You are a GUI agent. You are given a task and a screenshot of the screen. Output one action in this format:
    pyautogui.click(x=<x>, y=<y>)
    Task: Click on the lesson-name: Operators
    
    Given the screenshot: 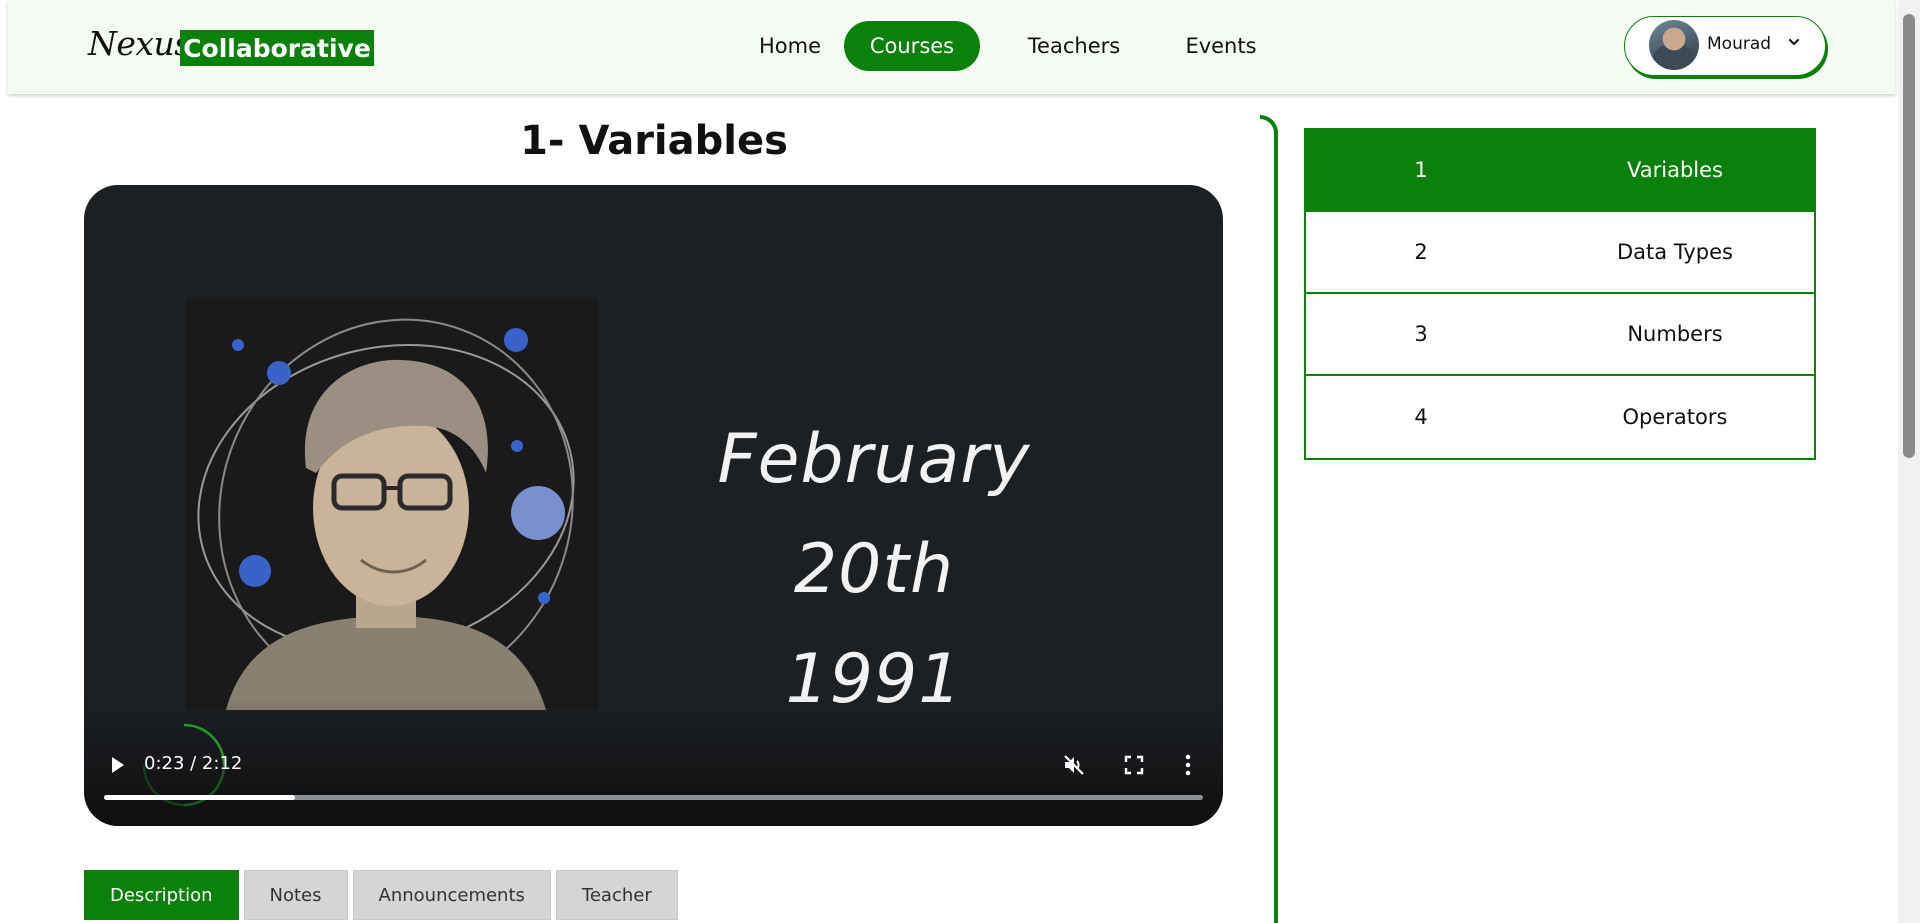 What is the action you would take?
    pyautogui.click(x=1675, y=417)
    